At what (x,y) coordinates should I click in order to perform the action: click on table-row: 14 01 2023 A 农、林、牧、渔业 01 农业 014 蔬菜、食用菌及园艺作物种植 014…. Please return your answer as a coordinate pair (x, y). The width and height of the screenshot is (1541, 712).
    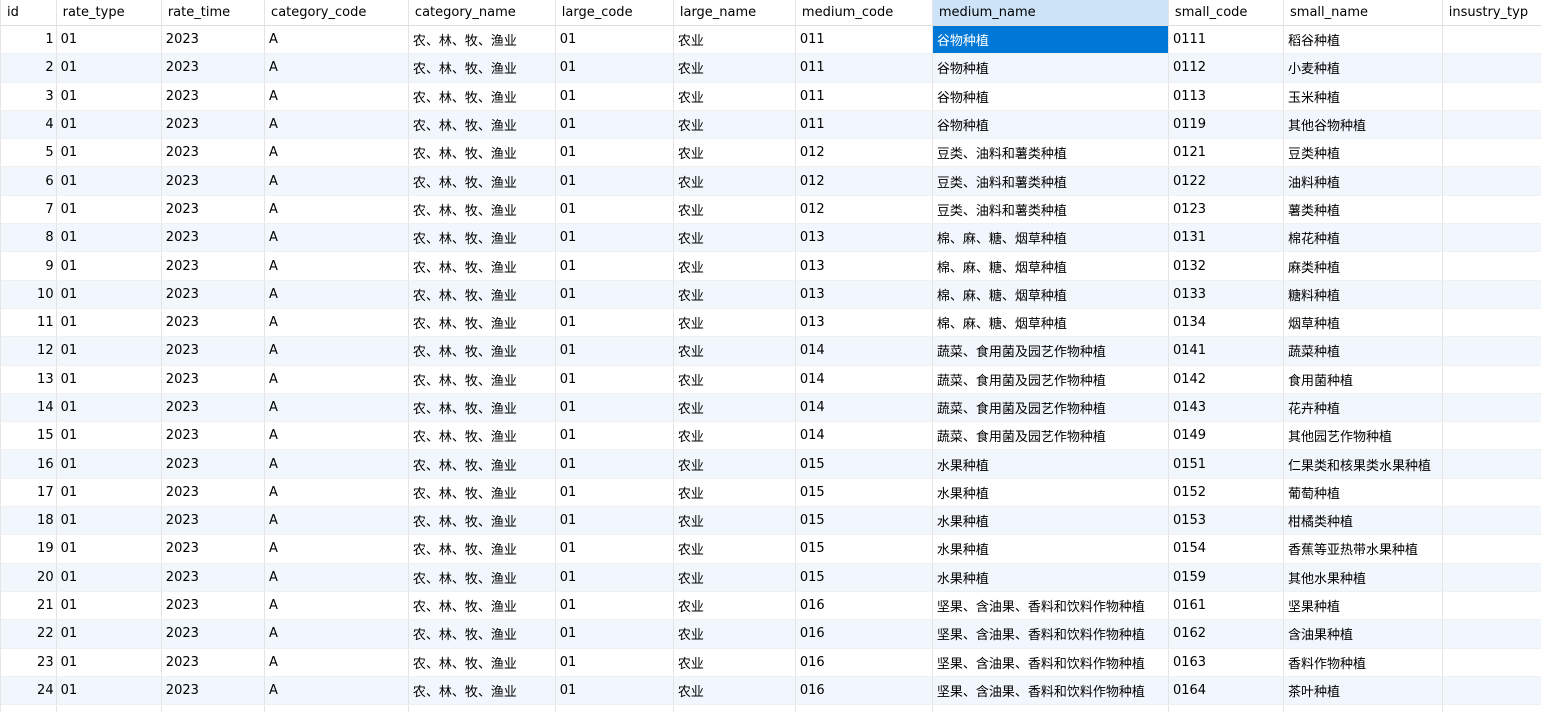
    Looking at the image, I should click on (771, 408).